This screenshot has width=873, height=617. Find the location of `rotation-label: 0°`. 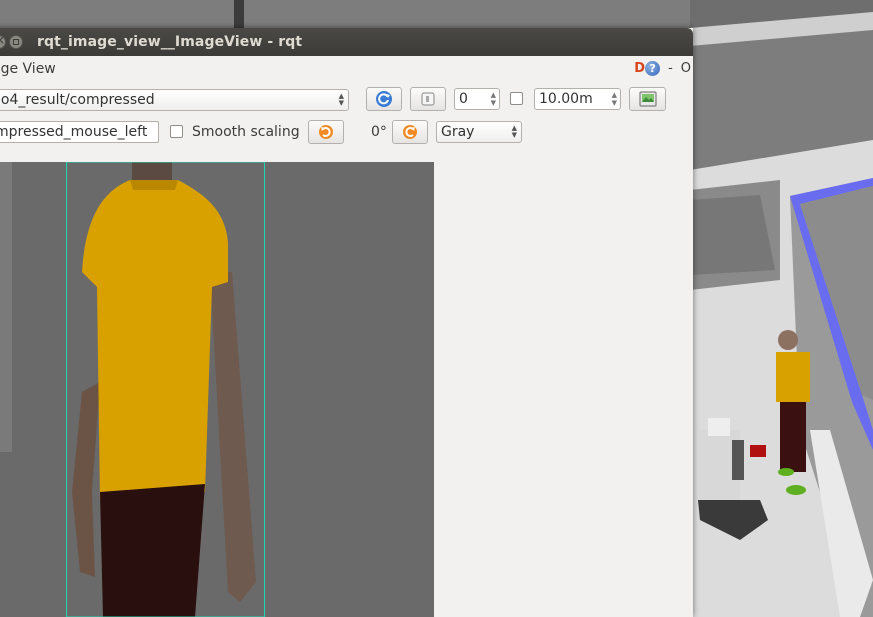

rotation-label: 0° is located at coordinates (379, 132).